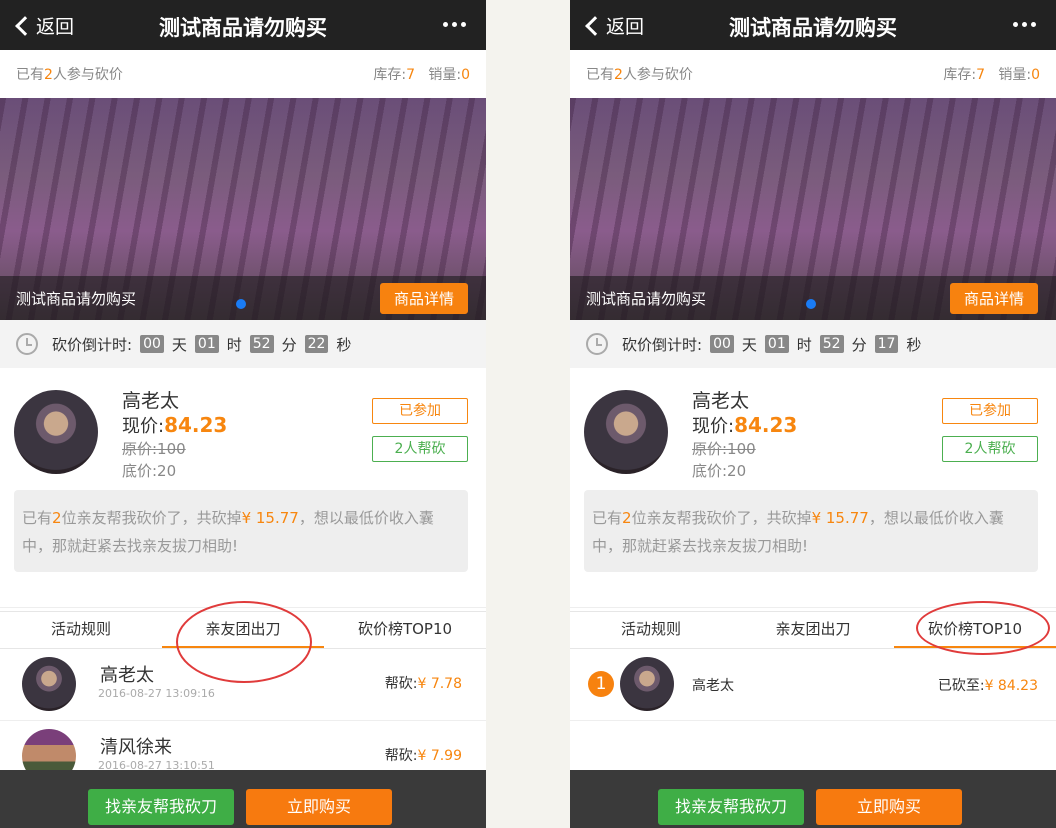  What do you see at coordinates (127, 675) in the screenshot?
I see `helper-name: 高老太` at bounding box center [127, 675].